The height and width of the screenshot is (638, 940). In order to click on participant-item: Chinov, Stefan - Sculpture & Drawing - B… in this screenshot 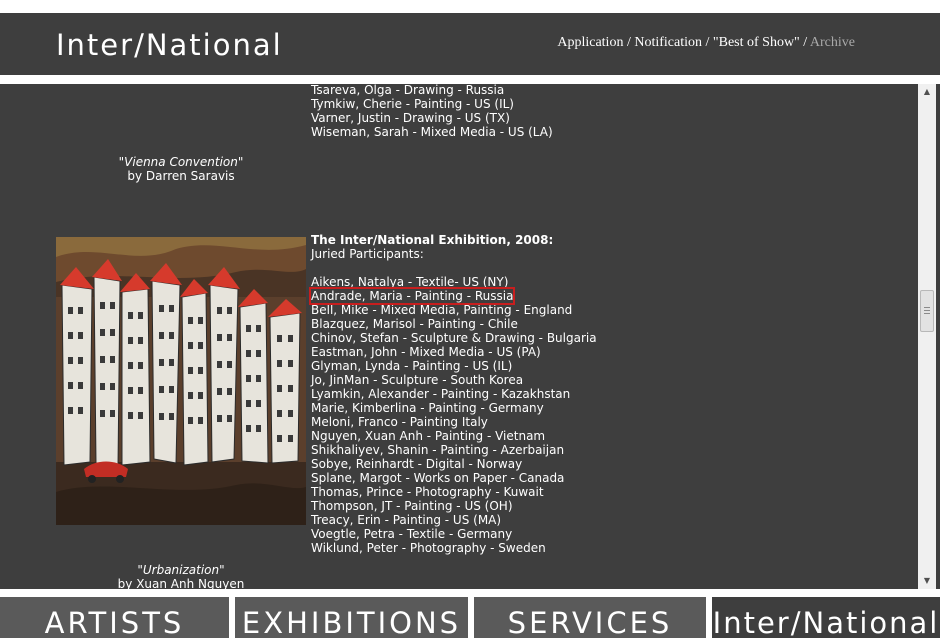, I will do `click(454, 338)`.